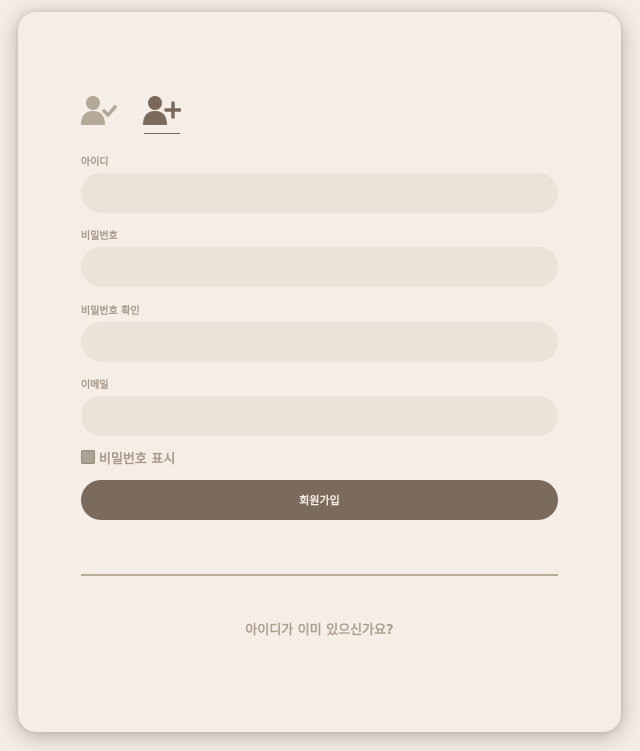  What do you see at coordinates (99, 236) in the screenshot?
I see `password-label: 비밀번호` at bounding box center [99, 236].